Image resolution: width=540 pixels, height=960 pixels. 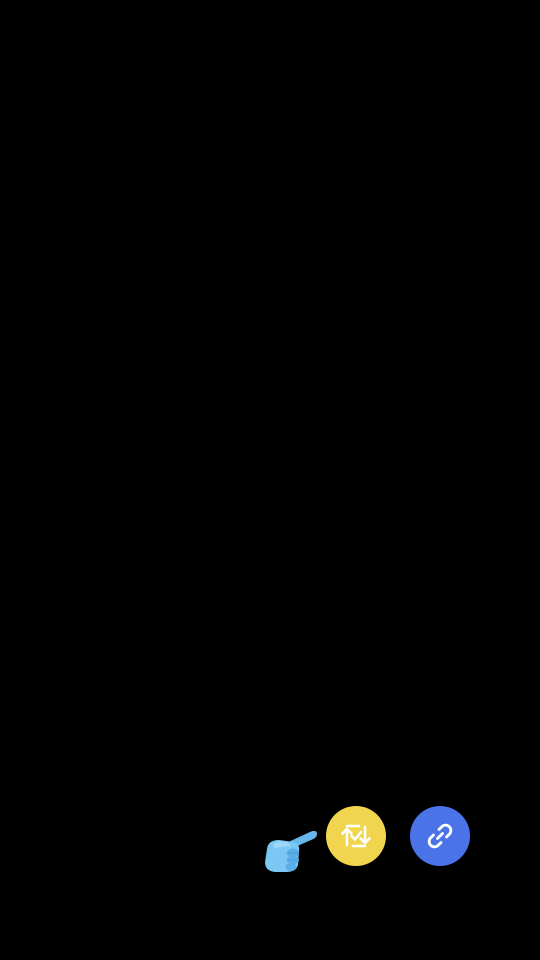 I want to click on swap-button, so click(x=356, y=836).